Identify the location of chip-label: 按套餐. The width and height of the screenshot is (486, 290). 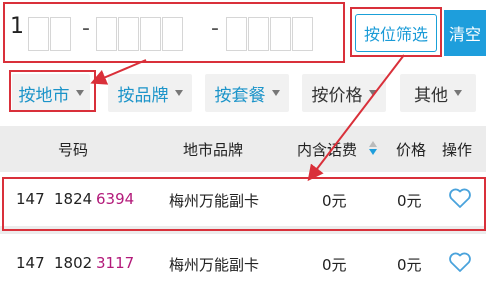
(240, 95).